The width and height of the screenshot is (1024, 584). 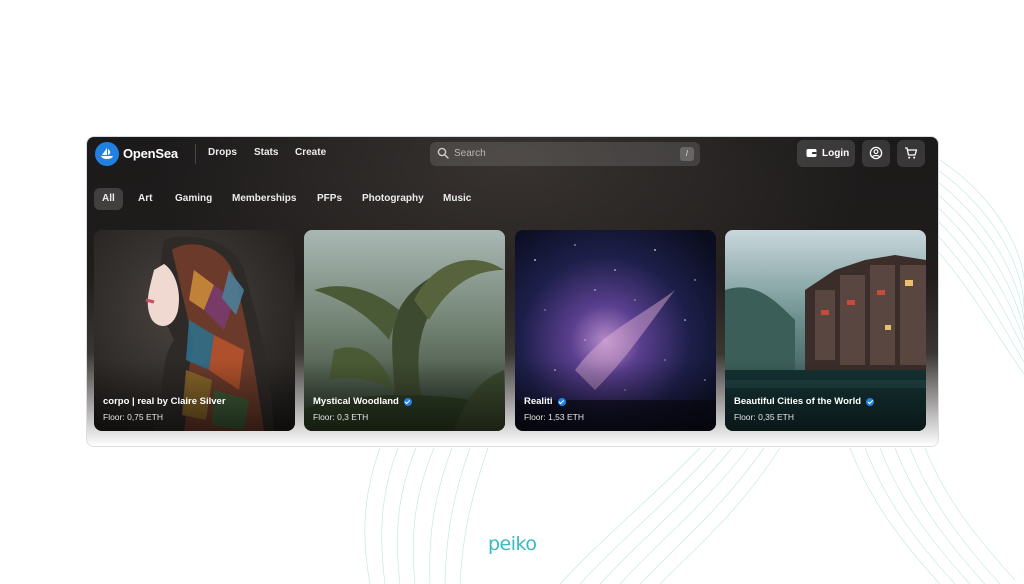 I want to click on collection-card-mystical-woodland: Mystical Woodland Floor: 0,3 ETH, so click(x=404, y=330).